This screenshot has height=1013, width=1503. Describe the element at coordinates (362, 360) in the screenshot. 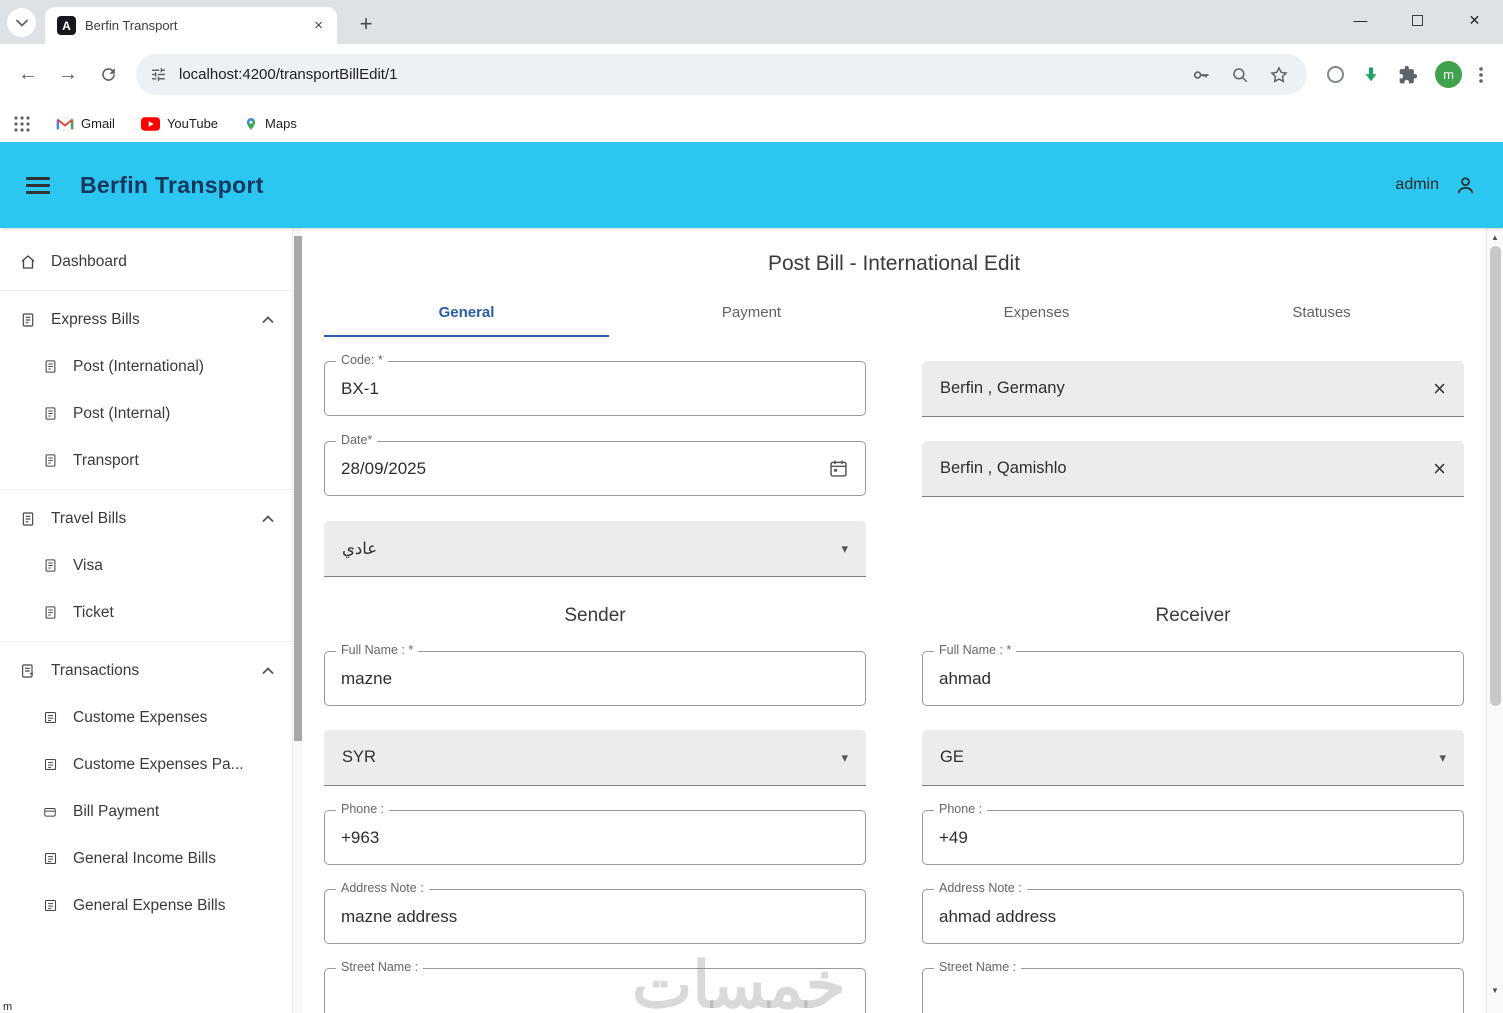

I see `code-label: Code: *` at that location.